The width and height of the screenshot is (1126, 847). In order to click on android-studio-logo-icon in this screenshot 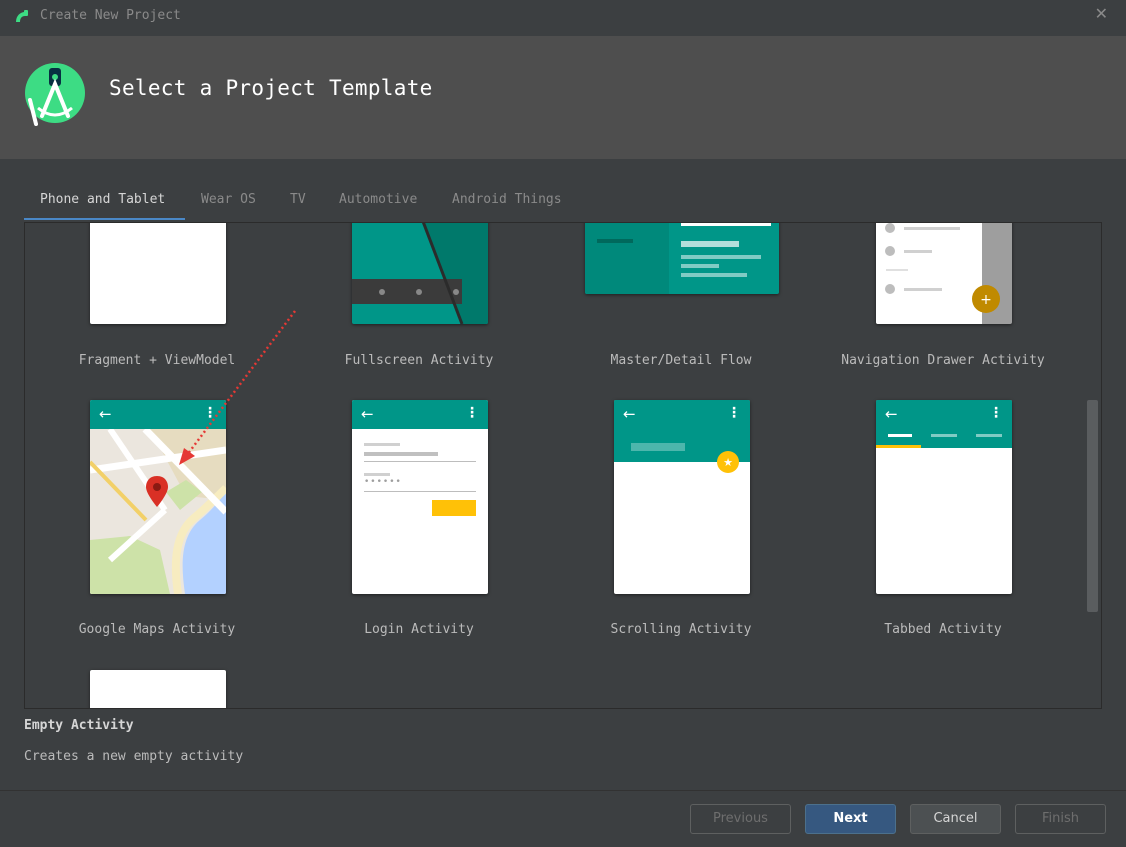, I will do `click(55, 94)`.